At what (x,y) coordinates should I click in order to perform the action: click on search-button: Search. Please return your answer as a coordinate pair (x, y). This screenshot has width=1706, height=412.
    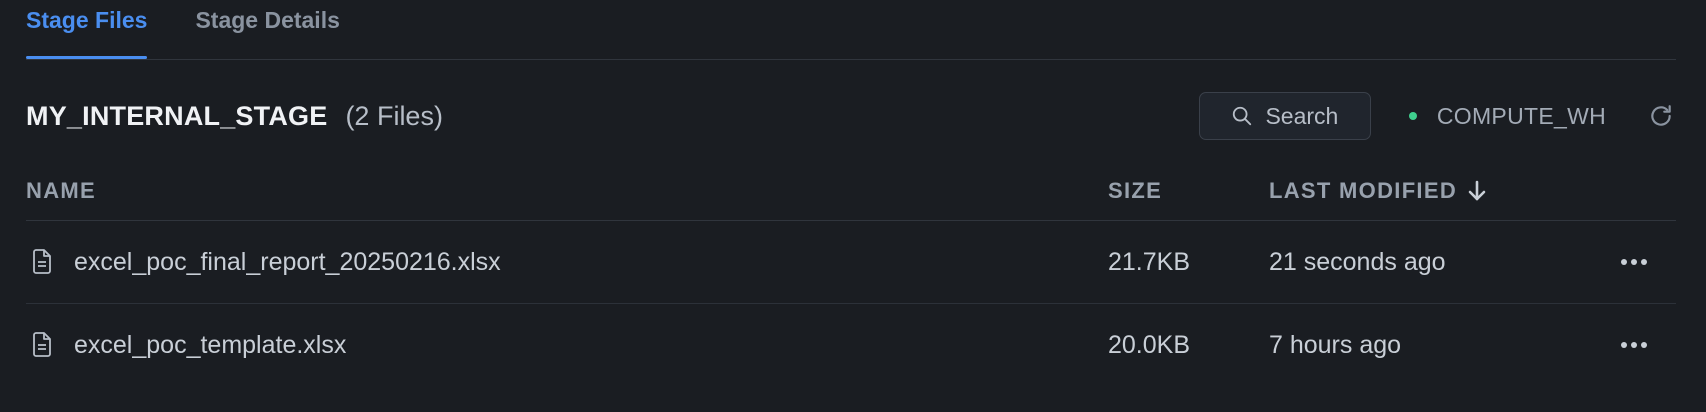
    Looking at the image, I should click on (1284, 116).